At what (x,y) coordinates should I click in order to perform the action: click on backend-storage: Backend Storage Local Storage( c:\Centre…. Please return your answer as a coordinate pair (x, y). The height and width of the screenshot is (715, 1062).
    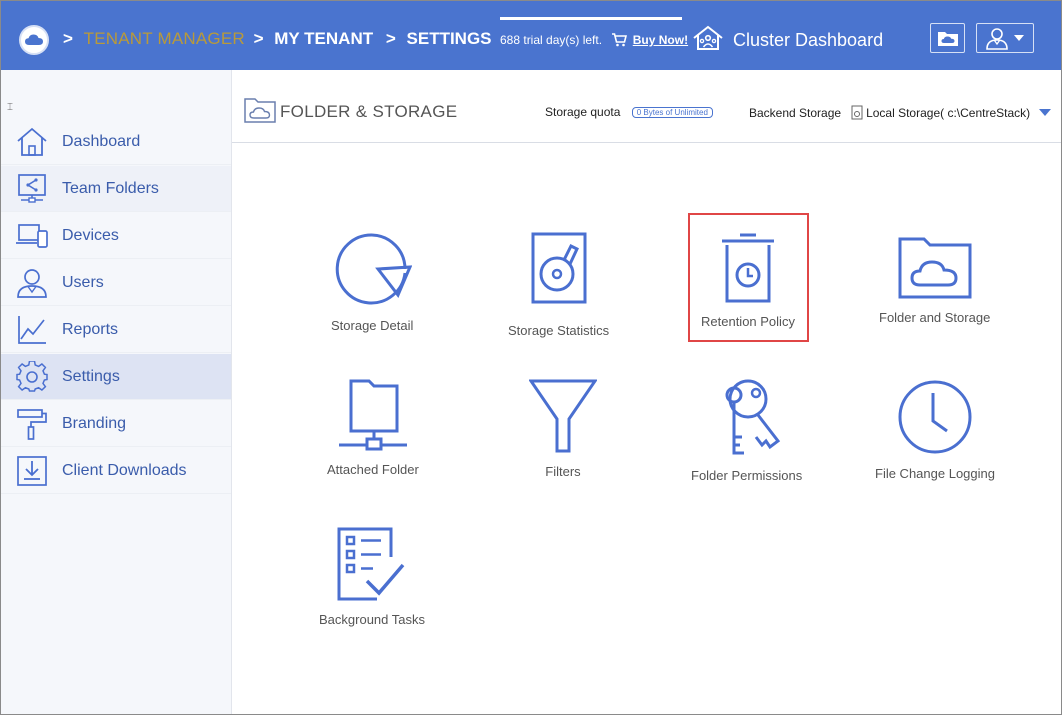
    Looking at the image, I should click on (900, 112).